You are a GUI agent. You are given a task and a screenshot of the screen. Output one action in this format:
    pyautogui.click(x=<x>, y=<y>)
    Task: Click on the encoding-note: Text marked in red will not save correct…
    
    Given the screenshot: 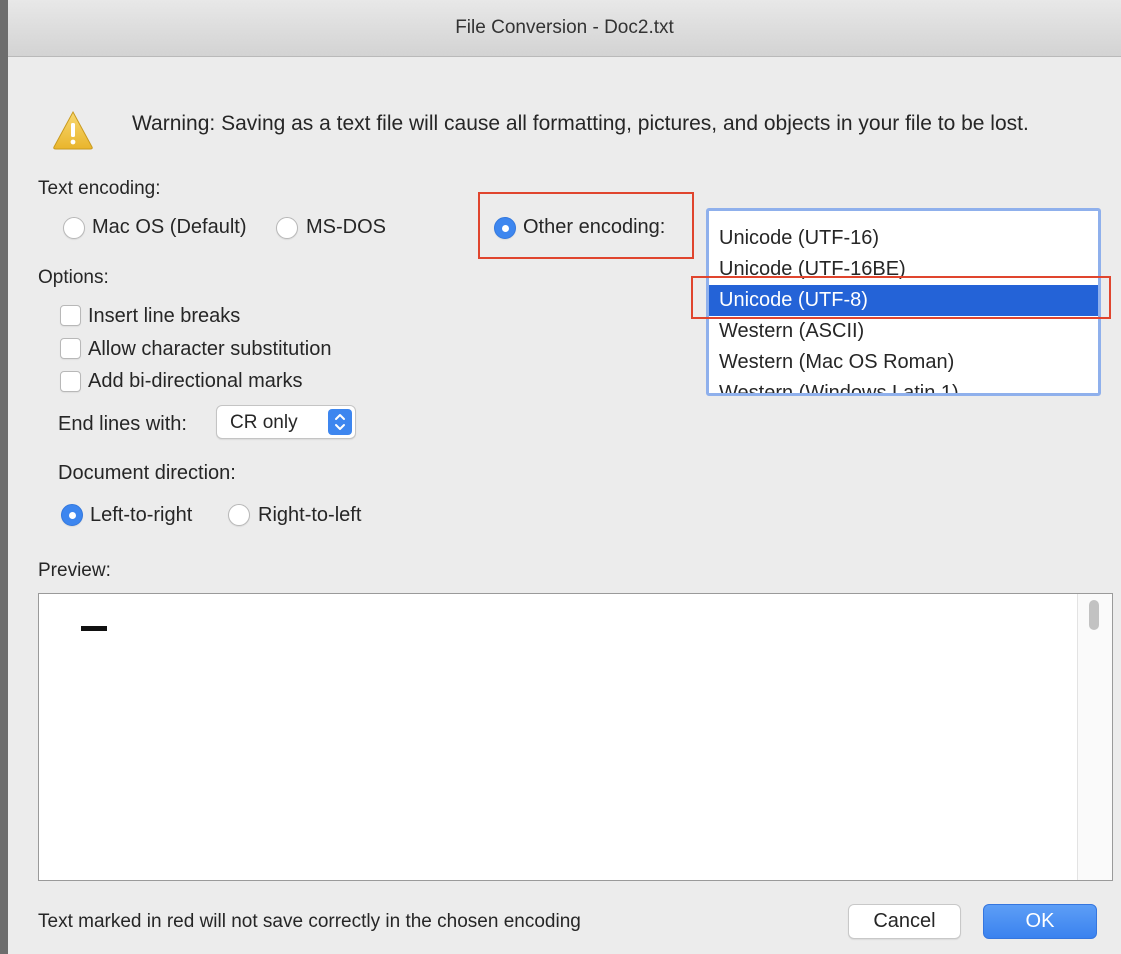 What is the action you would take?
    pyautogui.click(x=309, y=921)
    